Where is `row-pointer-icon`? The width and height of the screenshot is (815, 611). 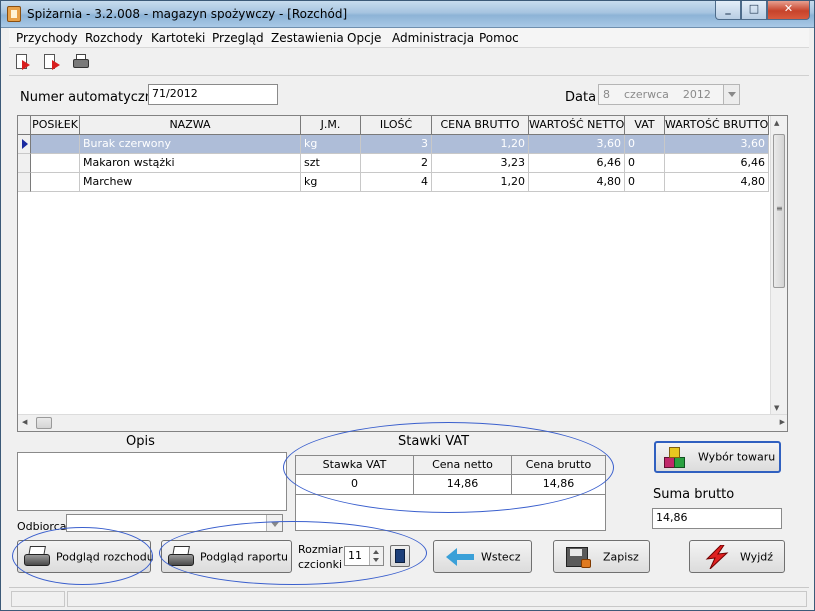
row-pointer-icon is located at coordinates (25, 144).